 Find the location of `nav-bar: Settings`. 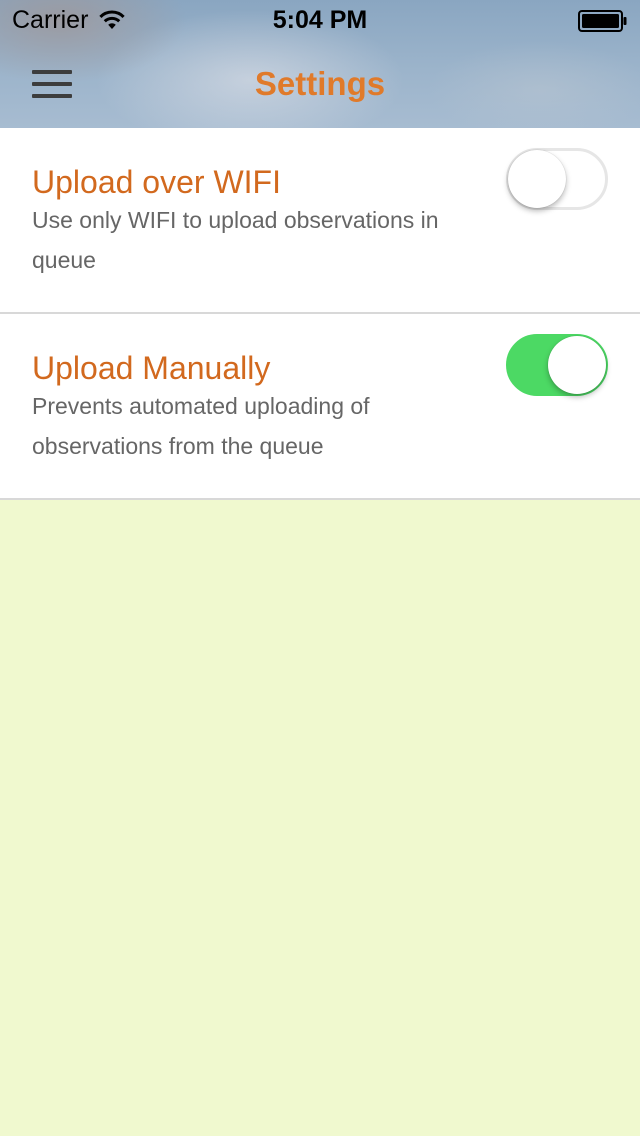

nav-bar: Settings is located at coordinates (320, 84).